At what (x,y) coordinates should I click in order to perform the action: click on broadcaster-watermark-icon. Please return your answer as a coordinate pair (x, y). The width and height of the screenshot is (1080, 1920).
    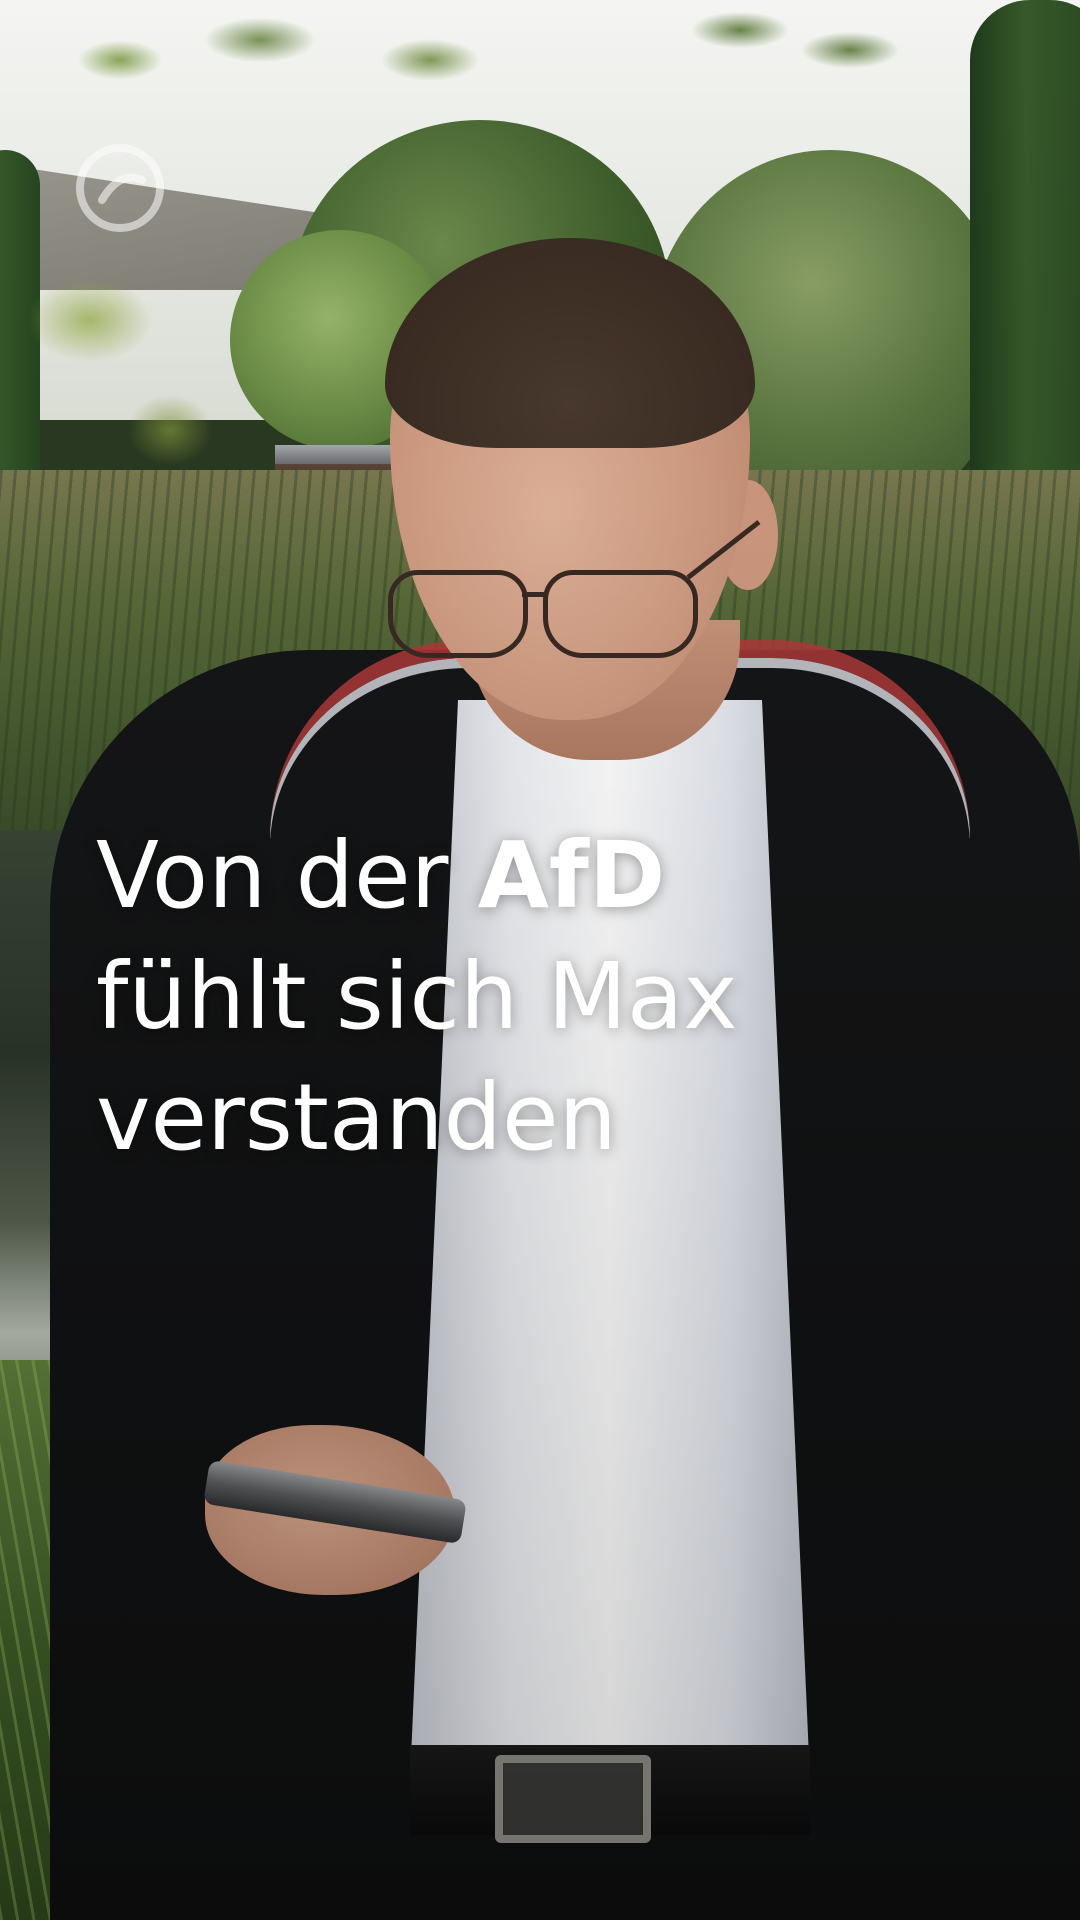
    Looking at the image, I should click on (120, 188).